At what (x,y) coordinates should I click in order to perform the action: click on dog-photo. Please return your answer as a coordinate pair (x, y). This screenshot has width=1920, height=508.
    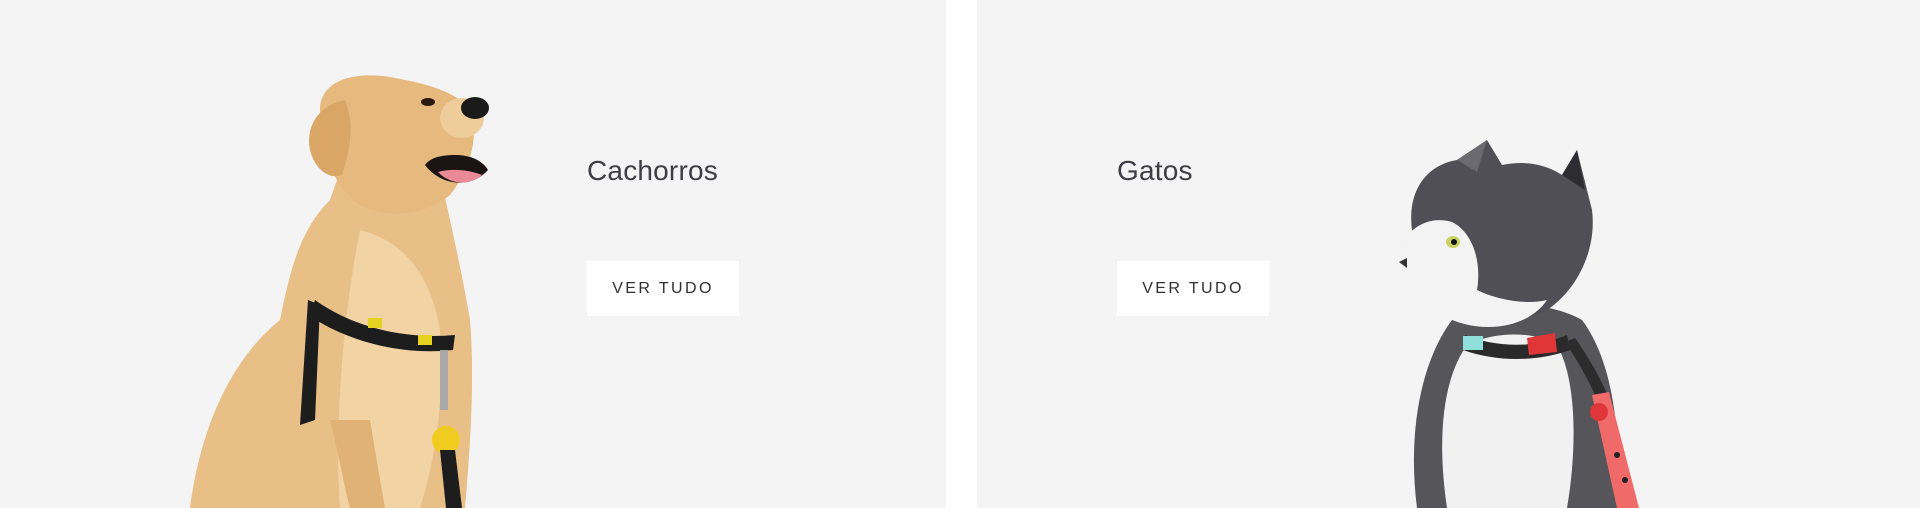
    Looking at the image, I should click on (339, 291).